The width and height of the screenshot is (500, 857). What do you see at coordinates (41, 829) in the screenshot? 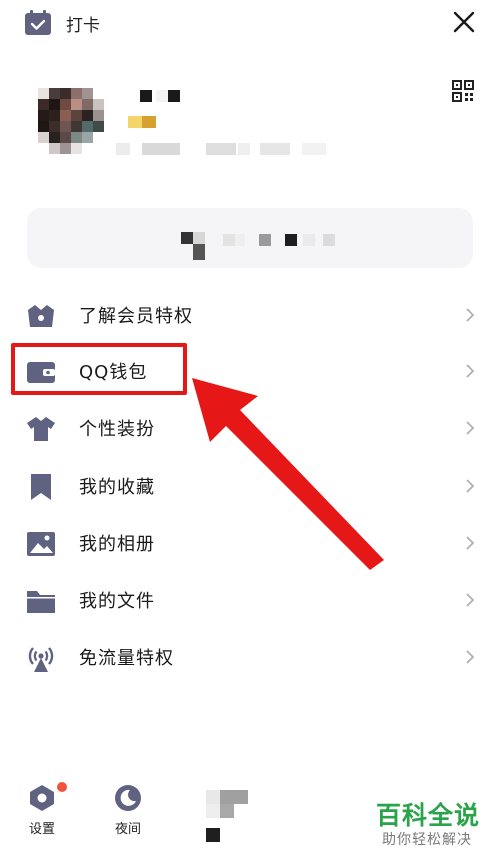
I see `settings-label: 设置` at bounding box center [41, 829].